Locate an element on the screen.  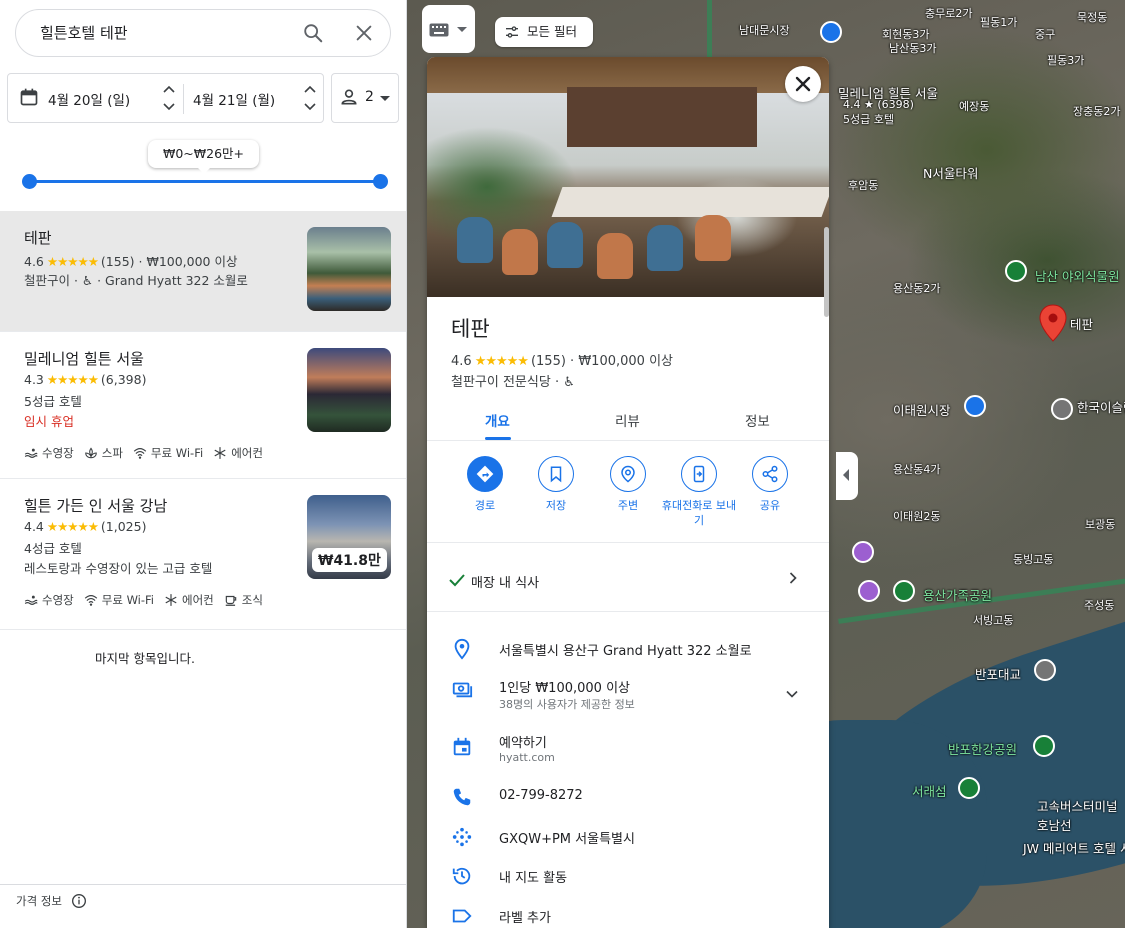
map-label: 남대문시장 is located at coordinates (764, 30).